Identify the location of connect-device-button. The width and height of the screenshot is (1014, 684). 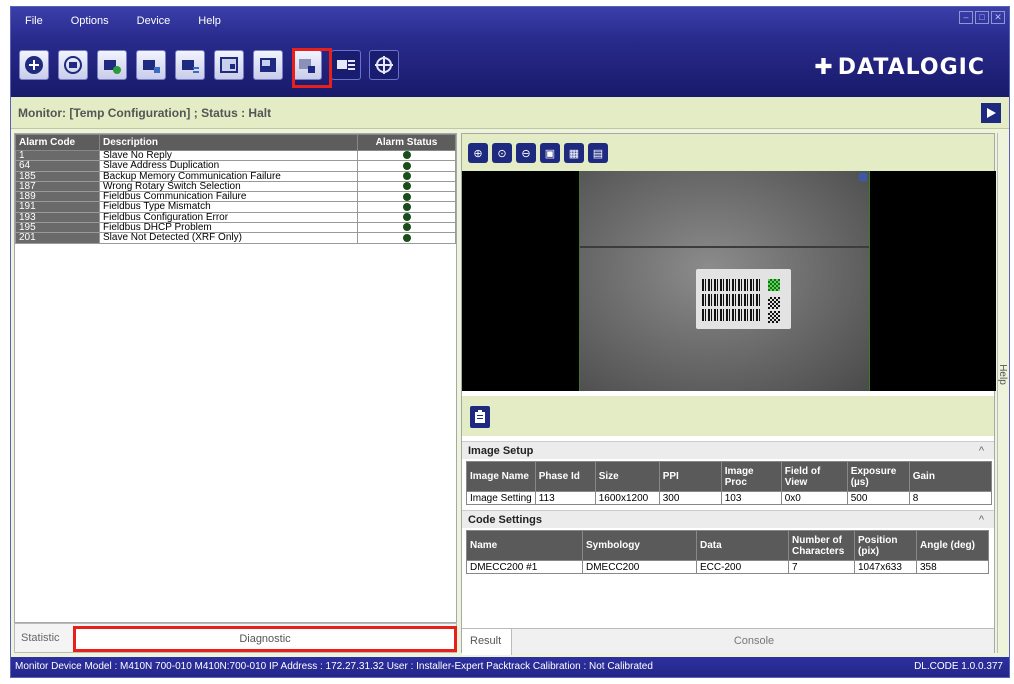
(151, 65).